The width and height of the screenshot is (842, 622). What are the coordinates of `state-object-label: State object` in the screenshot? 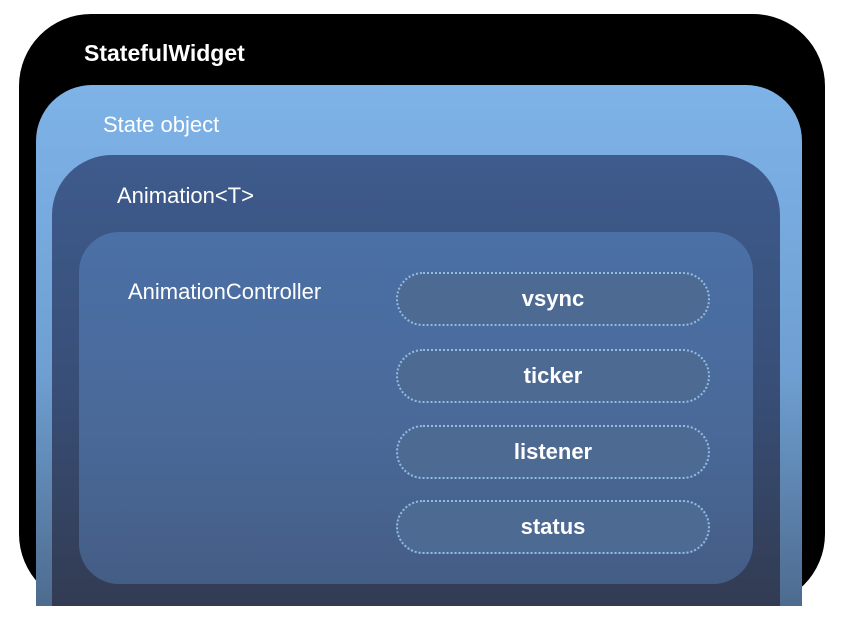 It's located at (161, 124).